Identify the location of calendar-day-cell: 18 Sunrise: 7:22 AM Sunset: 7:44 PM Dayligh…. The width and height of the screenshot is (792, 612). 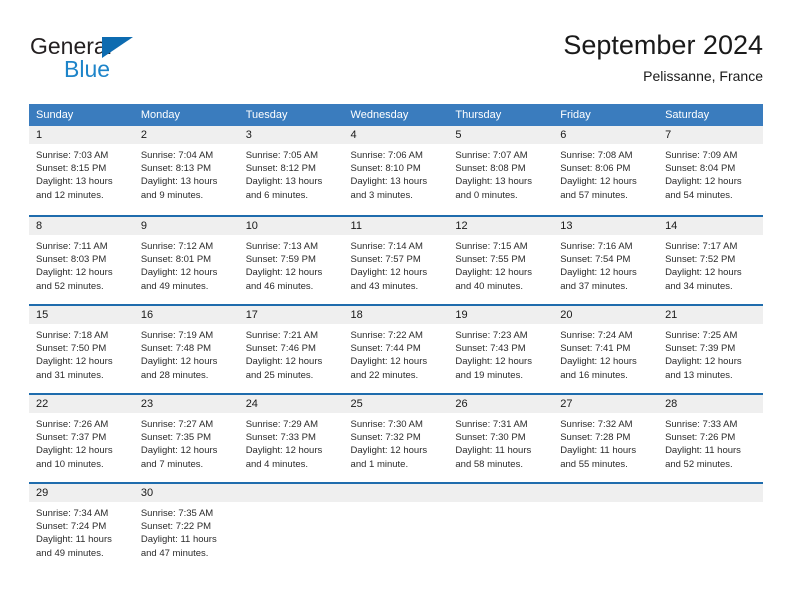
(396, 348).